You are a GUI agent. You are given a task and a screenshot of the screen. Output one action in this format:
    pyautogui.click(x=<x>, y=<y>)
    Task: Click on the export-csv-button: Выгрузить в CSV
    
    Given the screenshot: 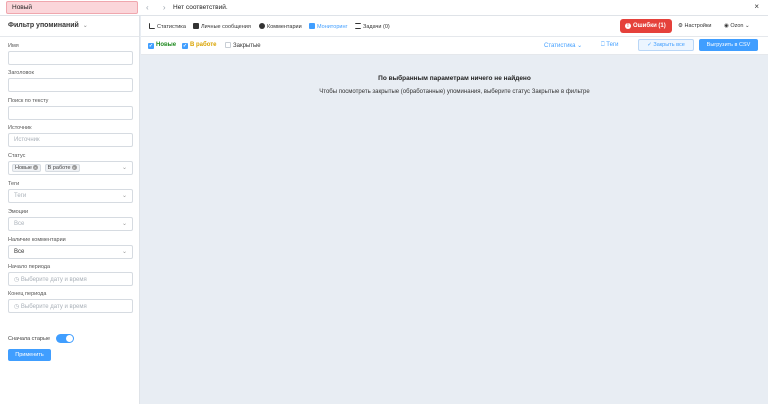 What is the action you would take?
    pyautogui.click(x=728, y=45)
    